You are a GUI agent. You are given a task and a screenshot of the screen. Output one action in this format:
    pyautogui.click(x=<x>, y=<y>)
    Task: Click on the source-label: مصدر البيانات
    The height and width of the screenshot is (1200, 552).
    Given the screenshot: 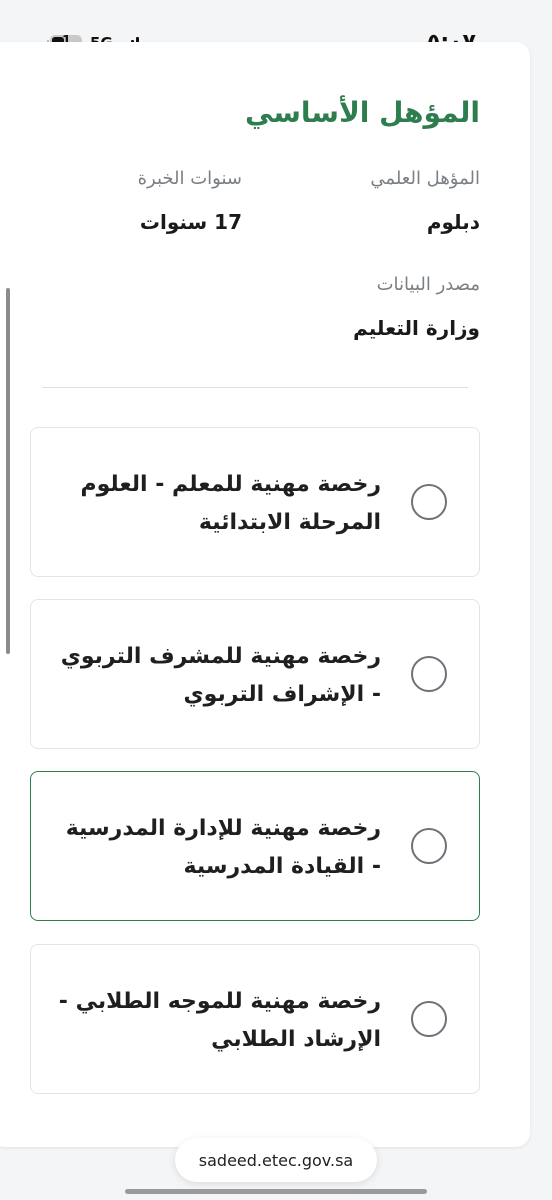 What is the action you would take?
    pyautogui.click(x=428, y=284)
    